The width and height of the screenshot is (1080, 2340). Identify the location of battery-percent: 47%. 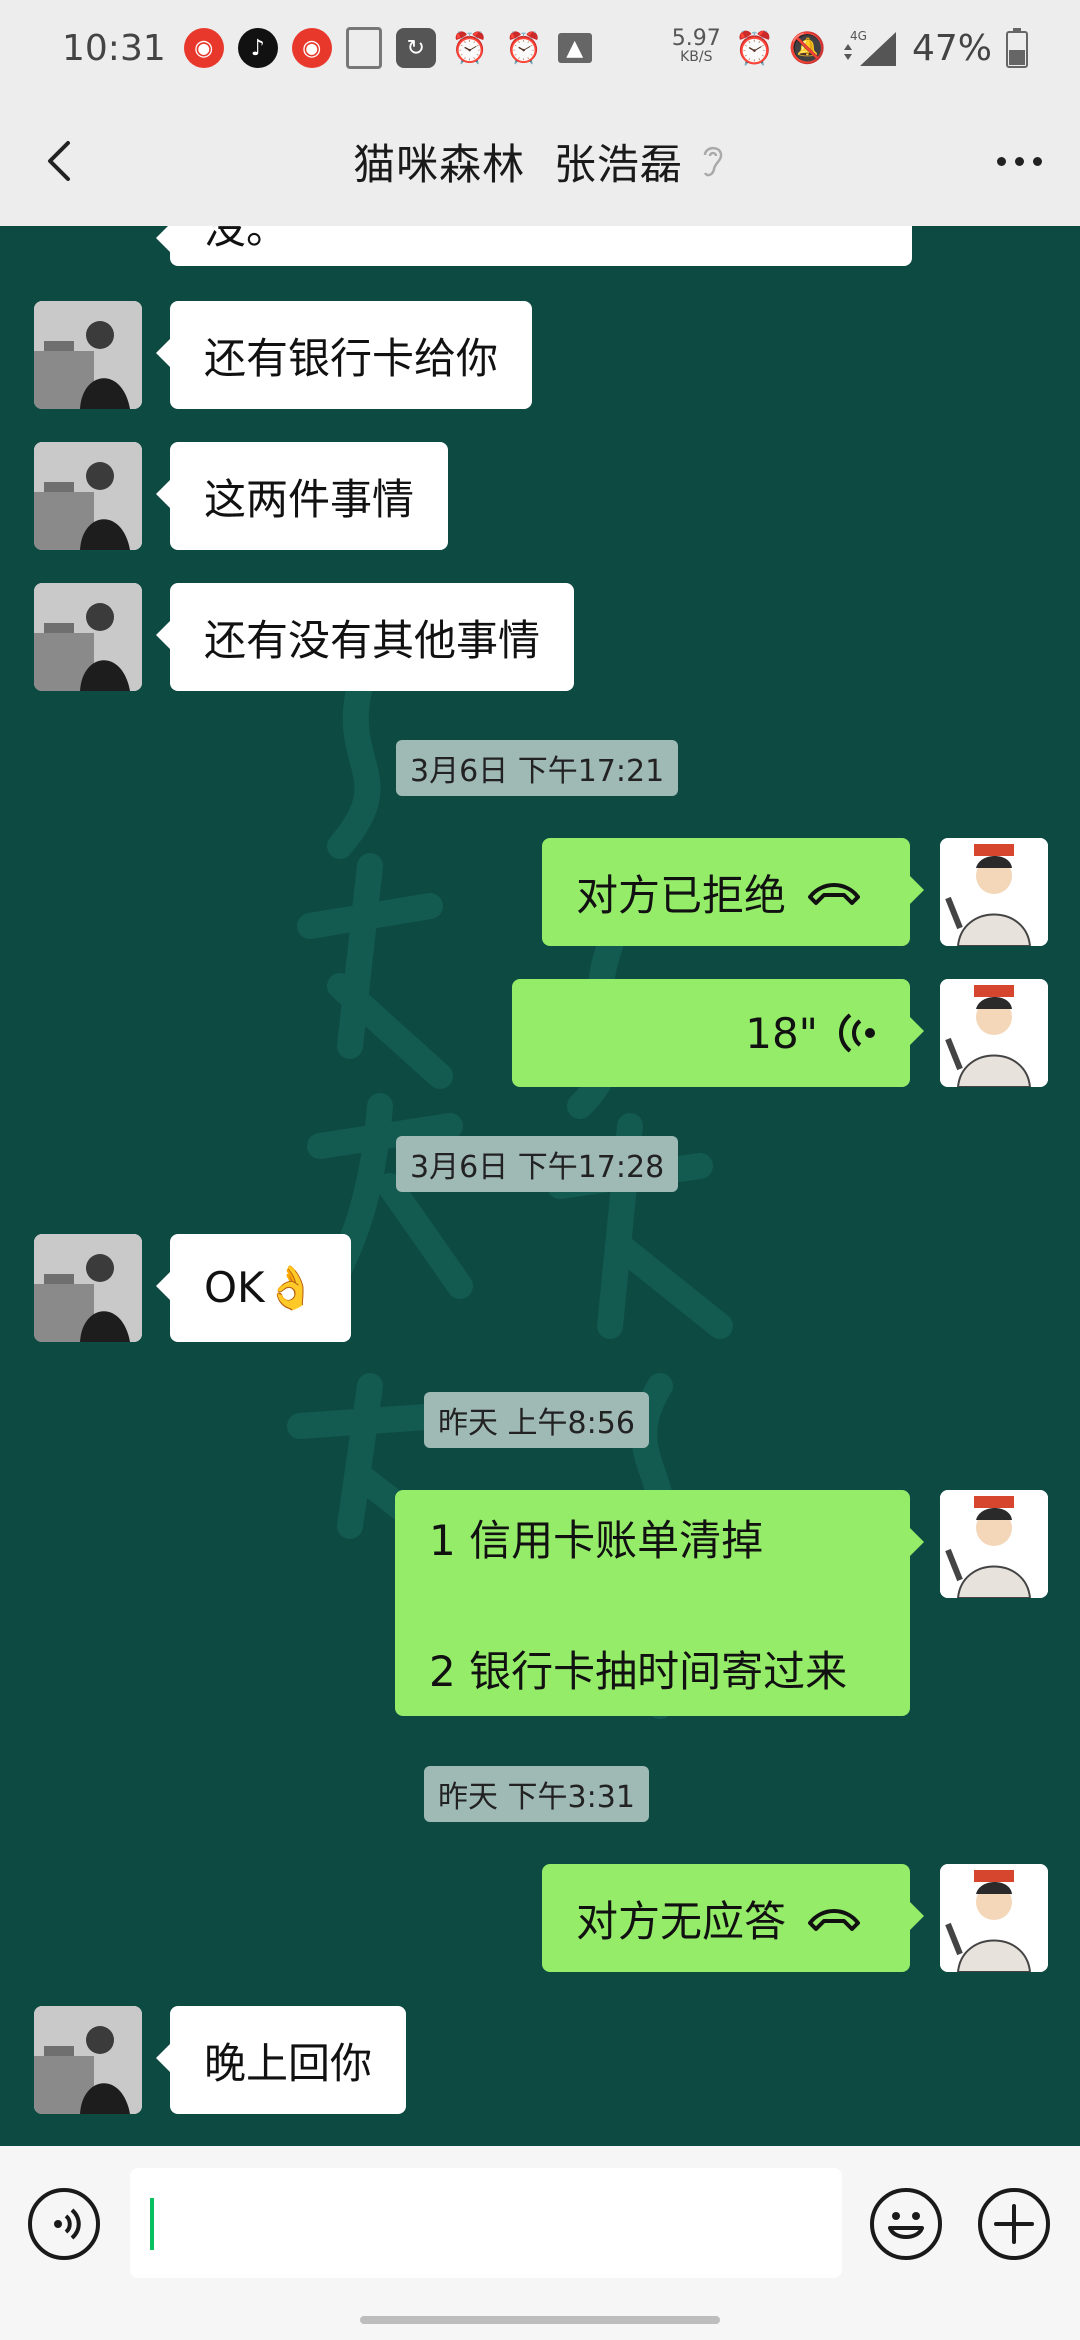
(951, 48).